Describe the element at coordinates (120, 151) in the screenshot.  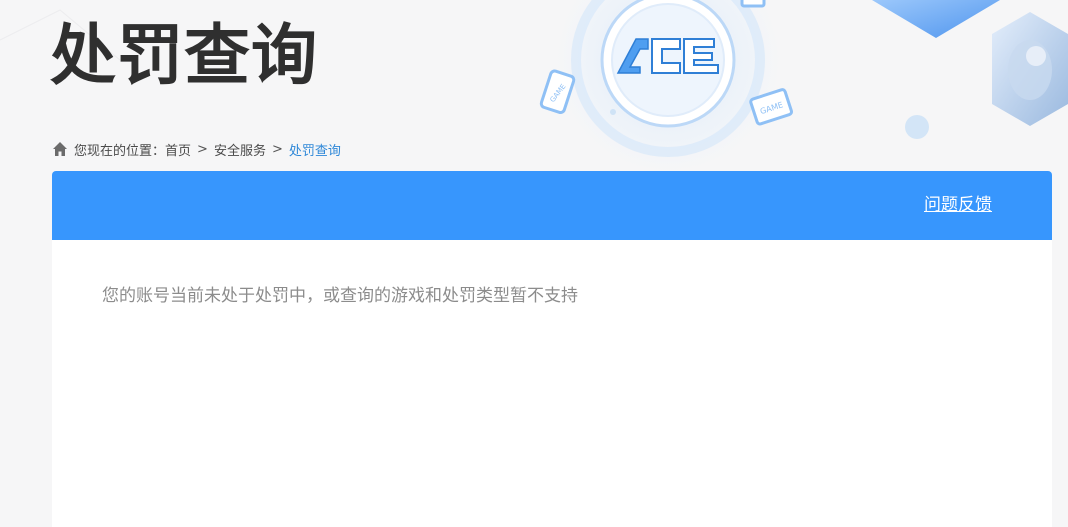
I see `breadcrumb-prefix: 您现在的位置：` at that location.